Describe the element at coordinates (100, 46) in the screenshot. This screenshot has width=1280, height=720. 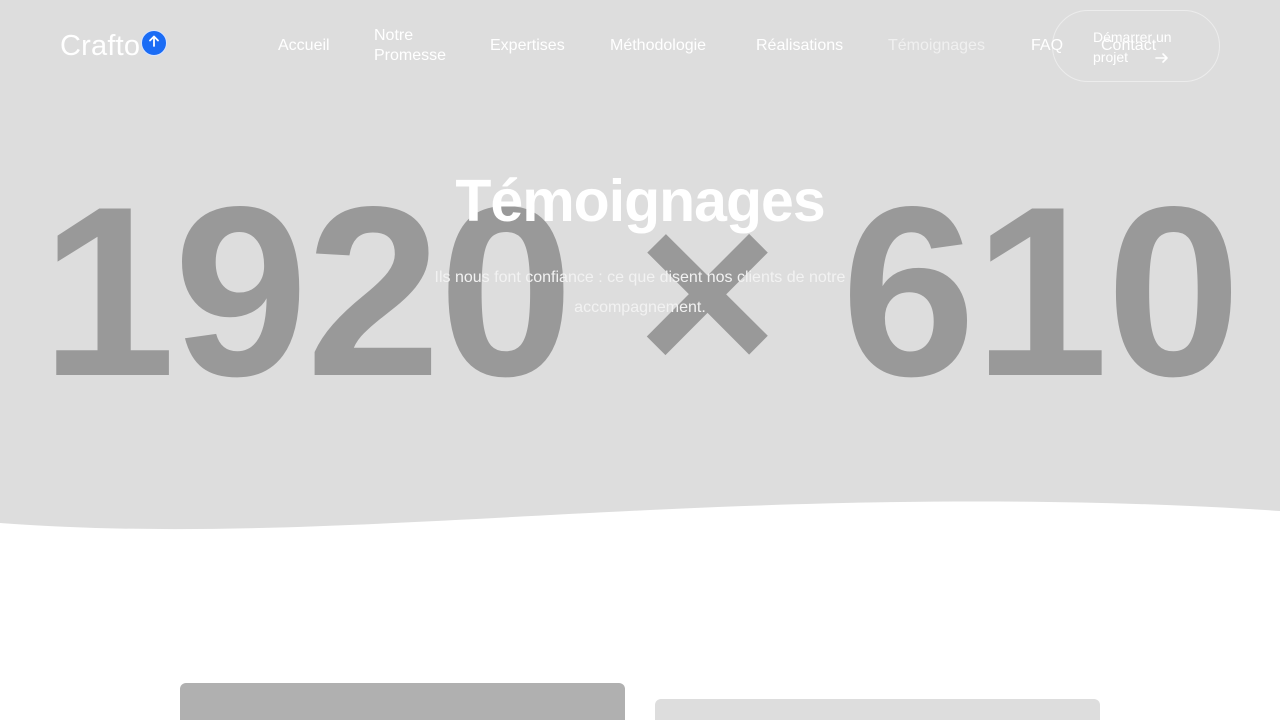
I see `logo: Crafto` at that location.